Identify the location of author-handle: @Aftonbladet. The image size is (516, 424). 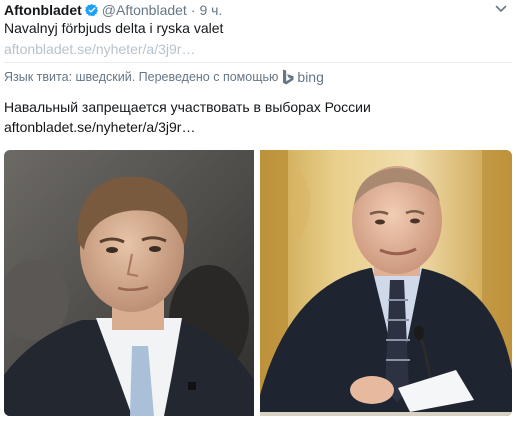
(144, 10).